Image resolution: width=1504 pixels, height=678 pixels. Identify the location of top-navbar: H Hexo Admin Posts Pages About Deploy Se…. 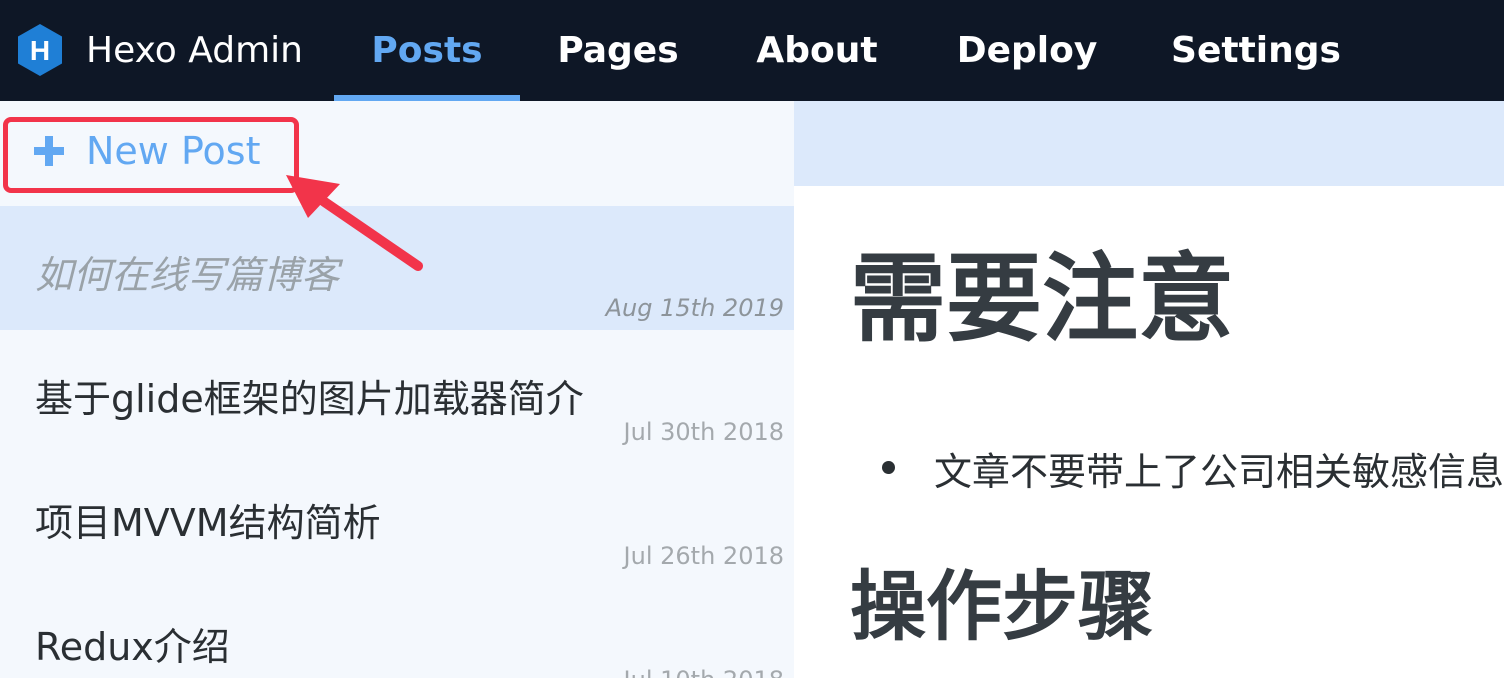
(752, 50).